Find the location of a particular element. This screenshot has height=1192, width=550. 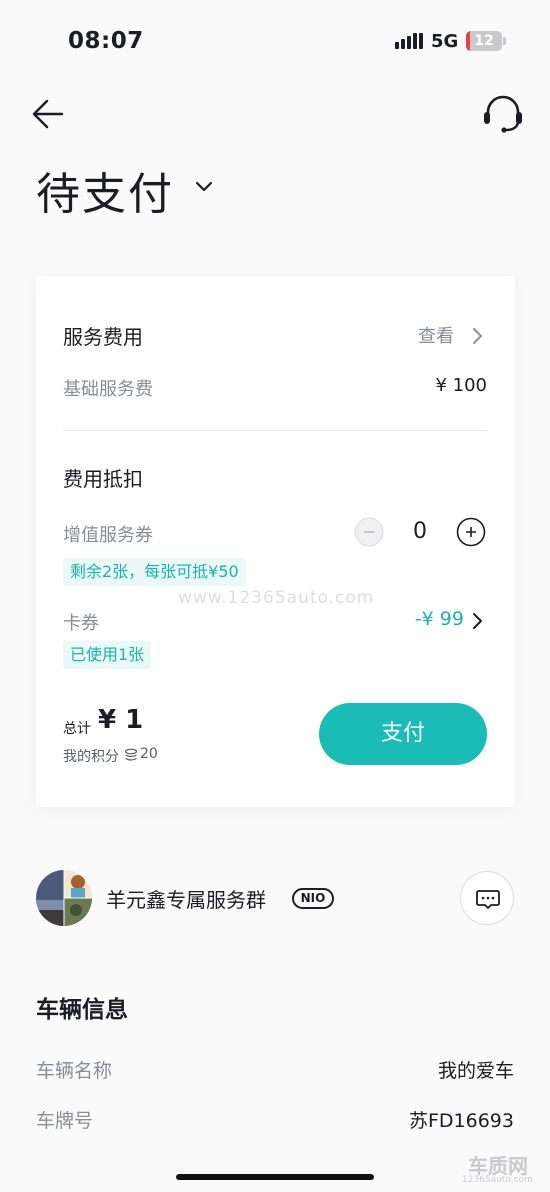

points-label: 我的积分 is located at coordinates (91, 757).